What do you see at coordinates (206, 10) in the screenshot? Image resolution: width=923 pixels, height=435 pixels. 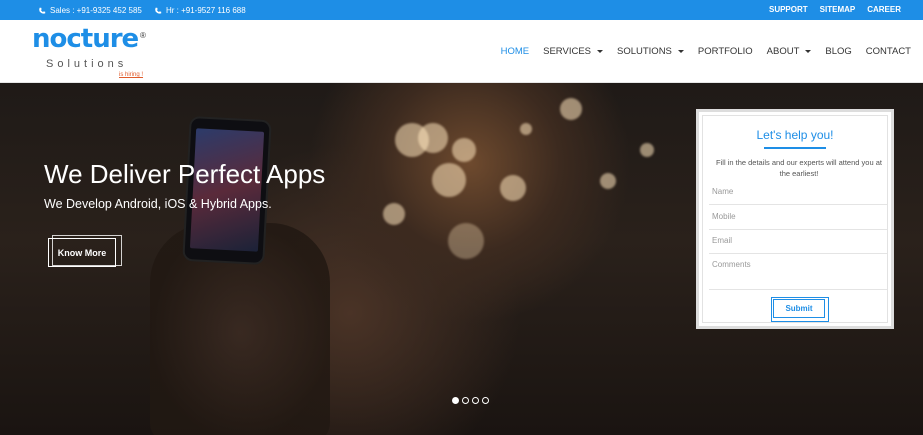 I see `hr-number: Hr : +91-9527 116 688` at bounding box center [206, 10].